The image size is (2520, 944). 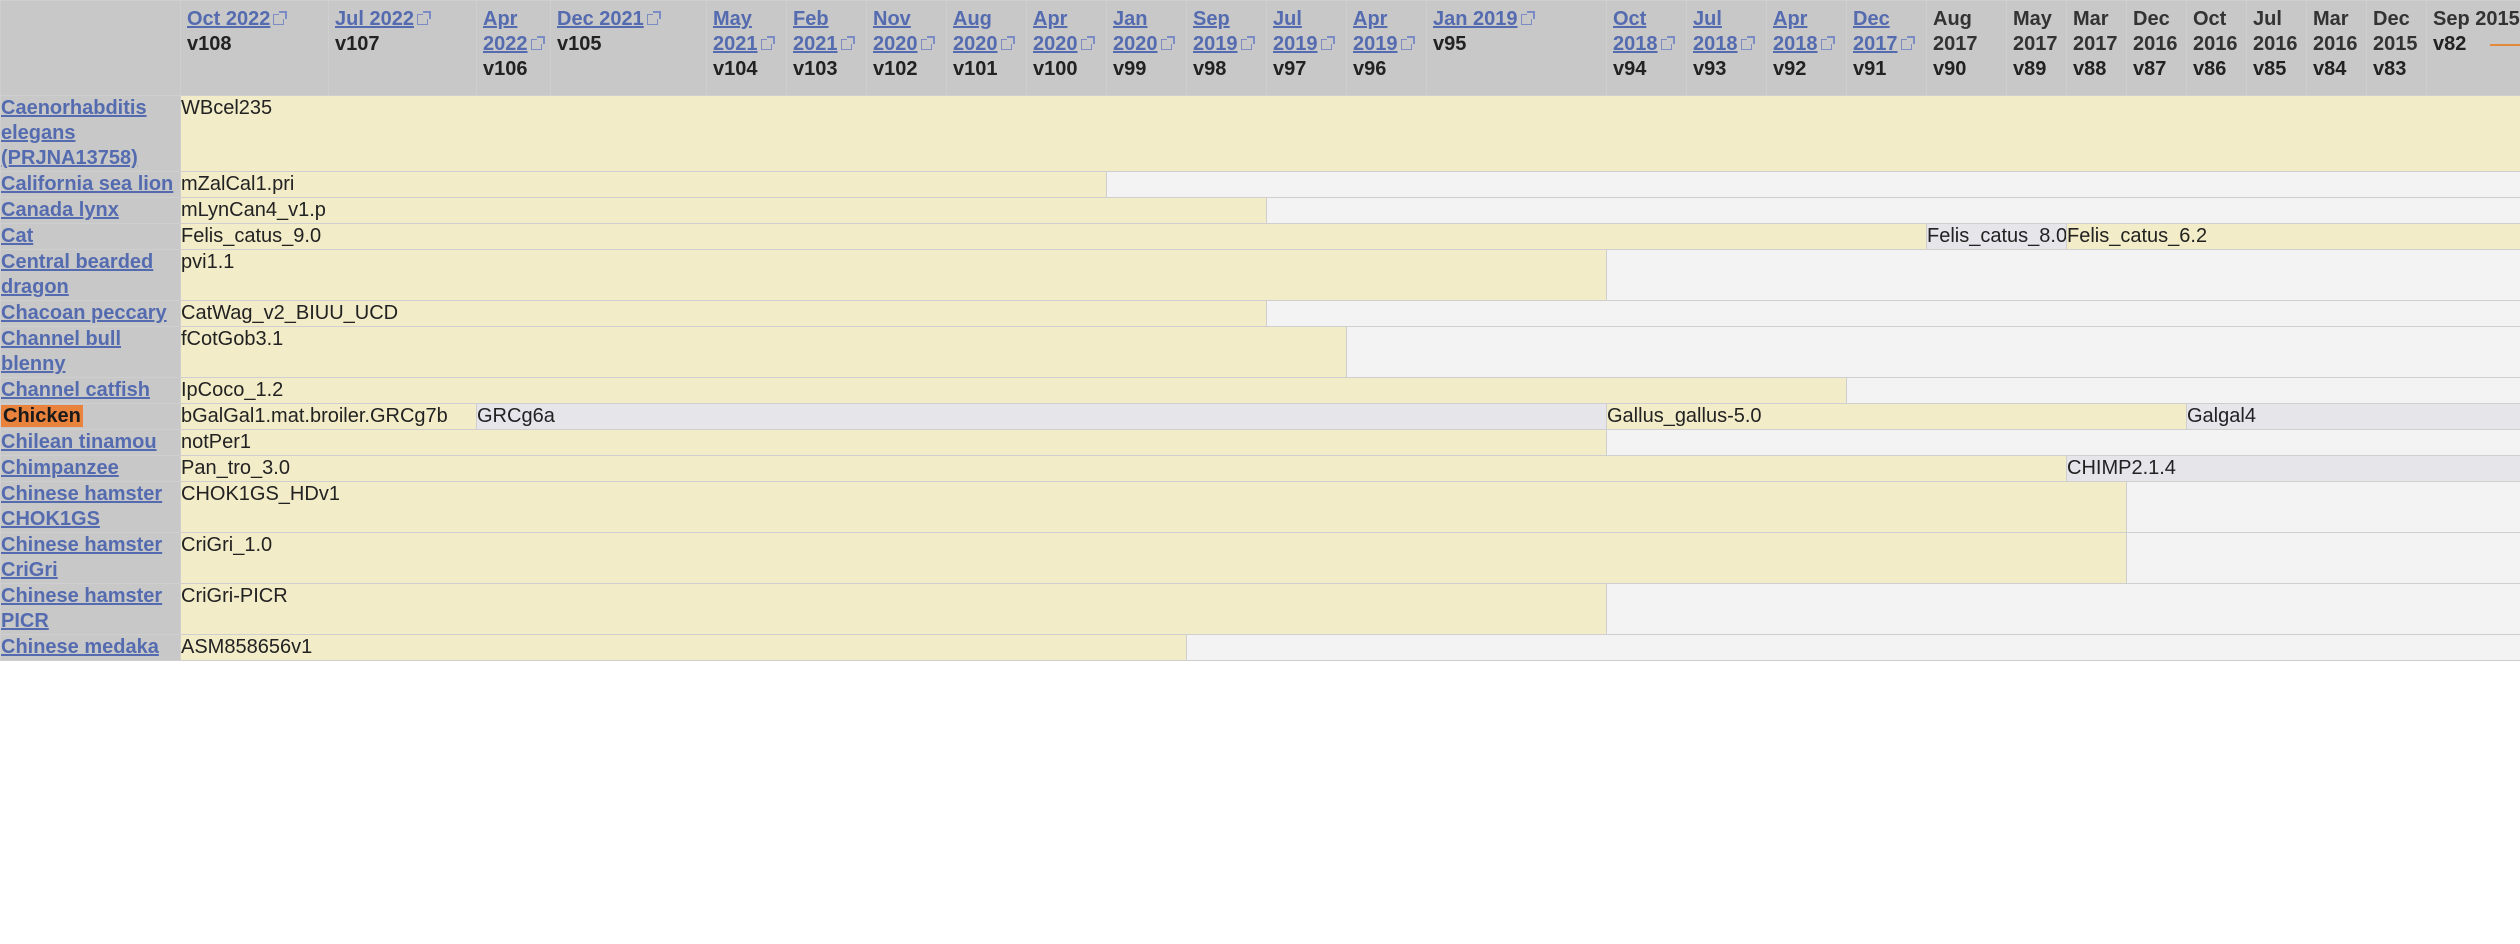 What do you see at coordinates (42, 416) in the screenshot?
I see `species-link: Chicken` at bounding box center [42, 416].